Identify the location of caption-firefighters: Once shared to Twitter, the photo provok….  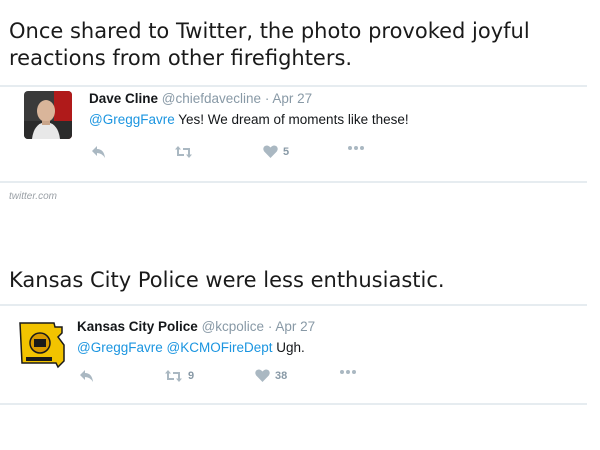
(269, 44).